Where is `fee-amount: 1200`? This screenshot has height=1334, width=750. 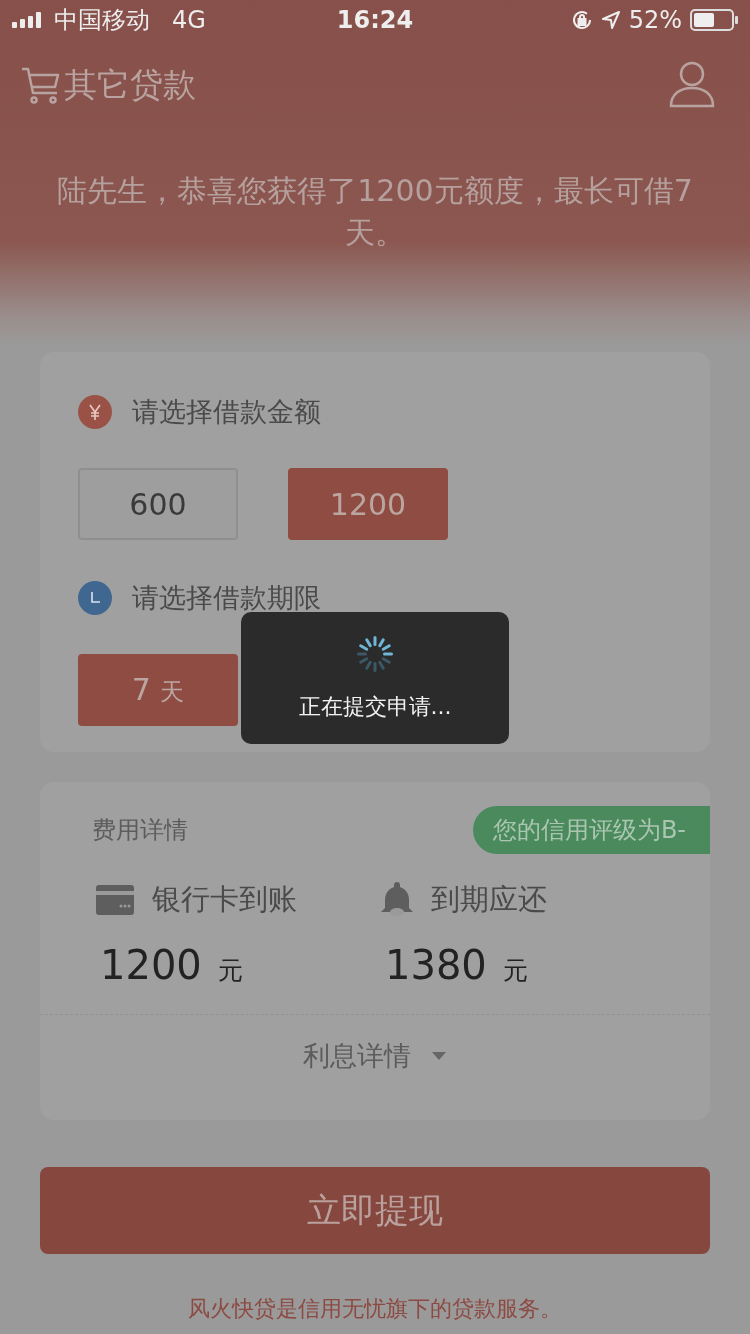 fee-amount: 1200 is located at coordinates (151, 965).